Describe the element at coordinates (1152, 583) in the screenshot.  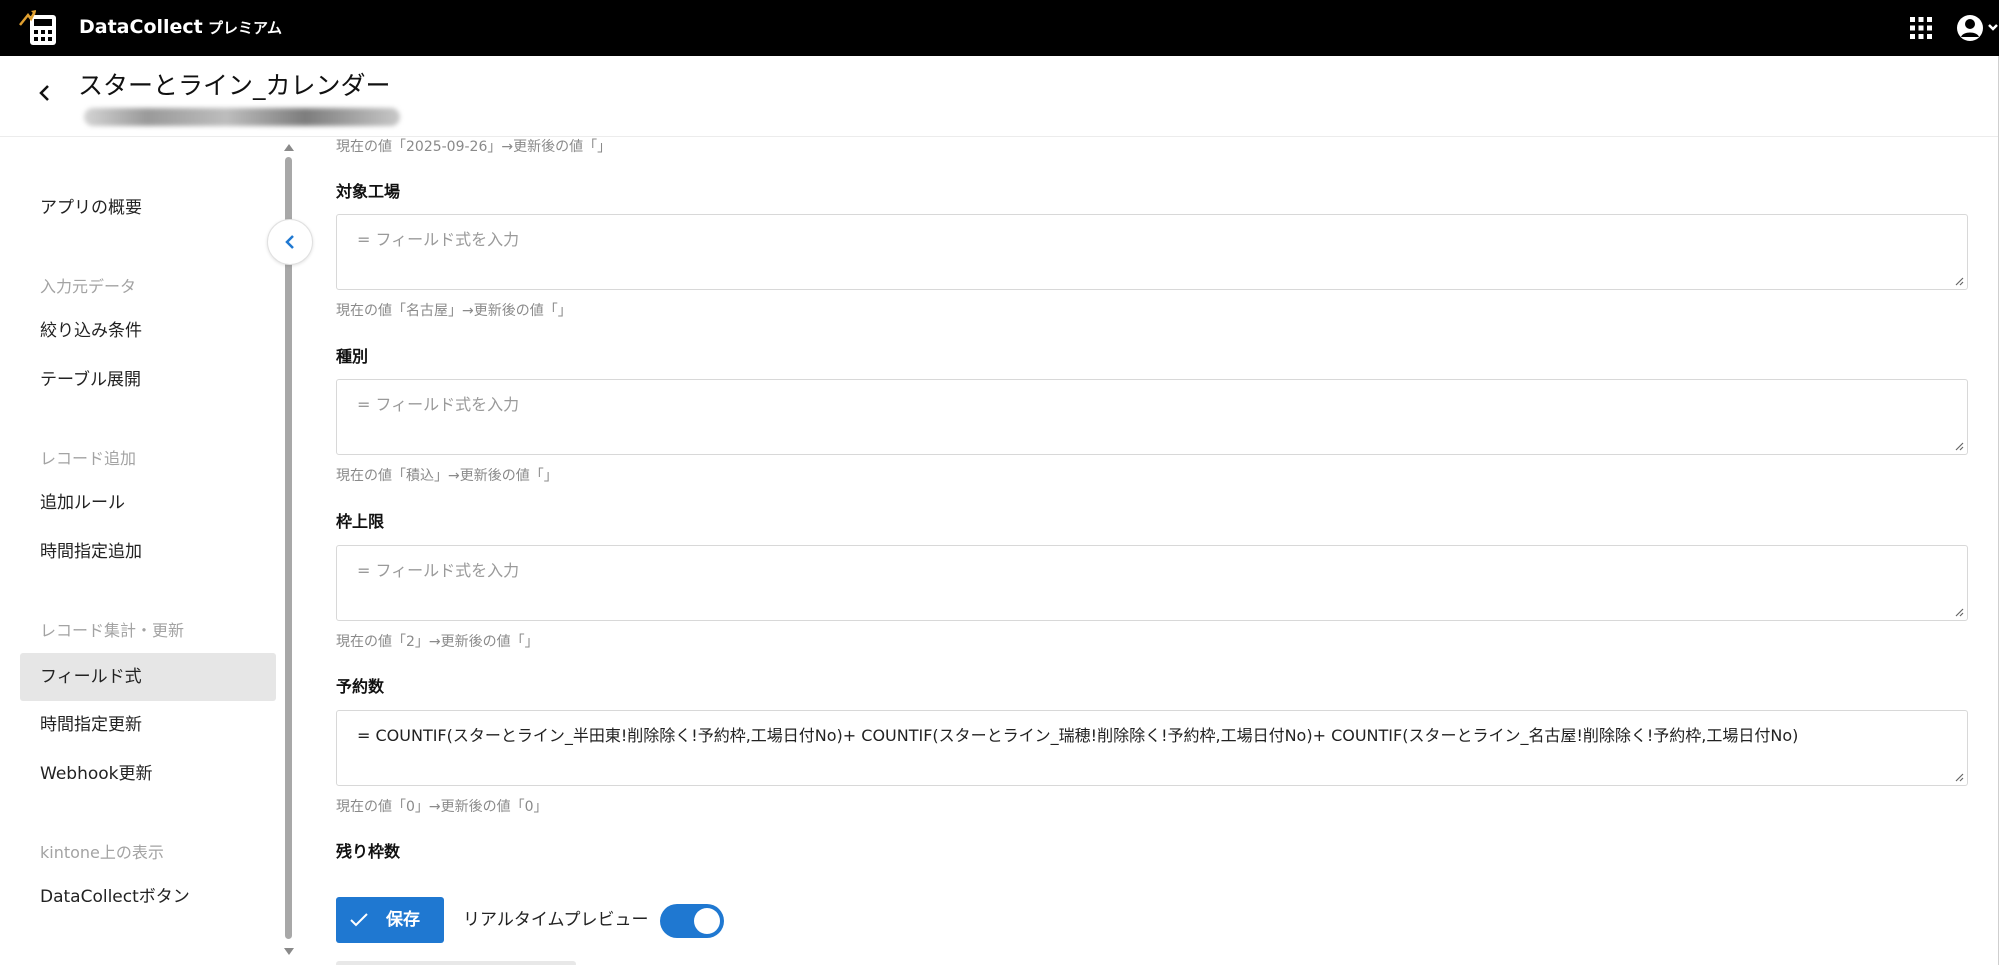
I see `formula-input-slot-limit: = フィールド式を入力` at that location.